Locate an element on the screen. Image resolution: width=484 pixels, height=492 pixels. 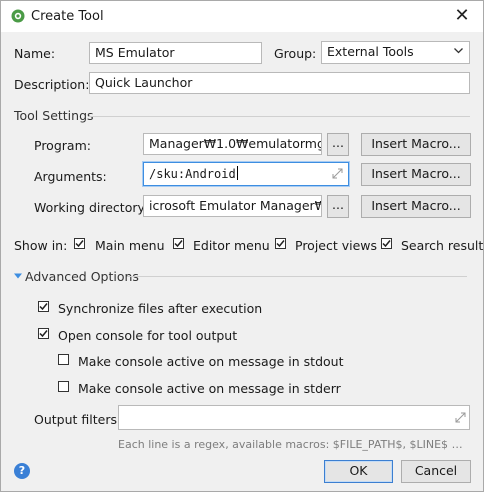
tool-settings-title: Tool Settings is located at coordinates (54, 115).